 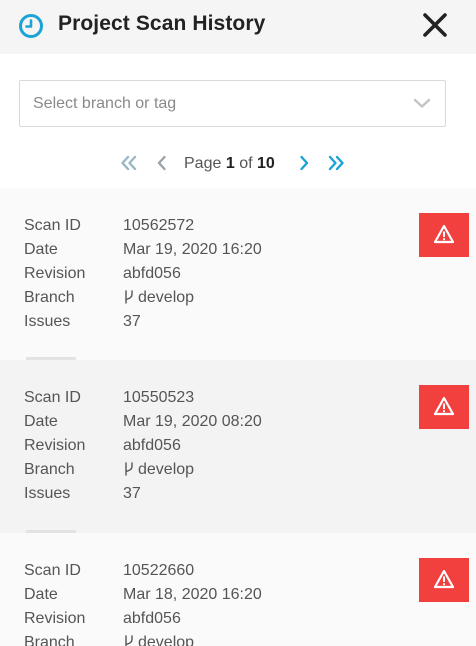 What do you see at coordinates (159, 397) in the screenshot?
I see `scan-id-value: 10550523` at bounding box center [159, 397].